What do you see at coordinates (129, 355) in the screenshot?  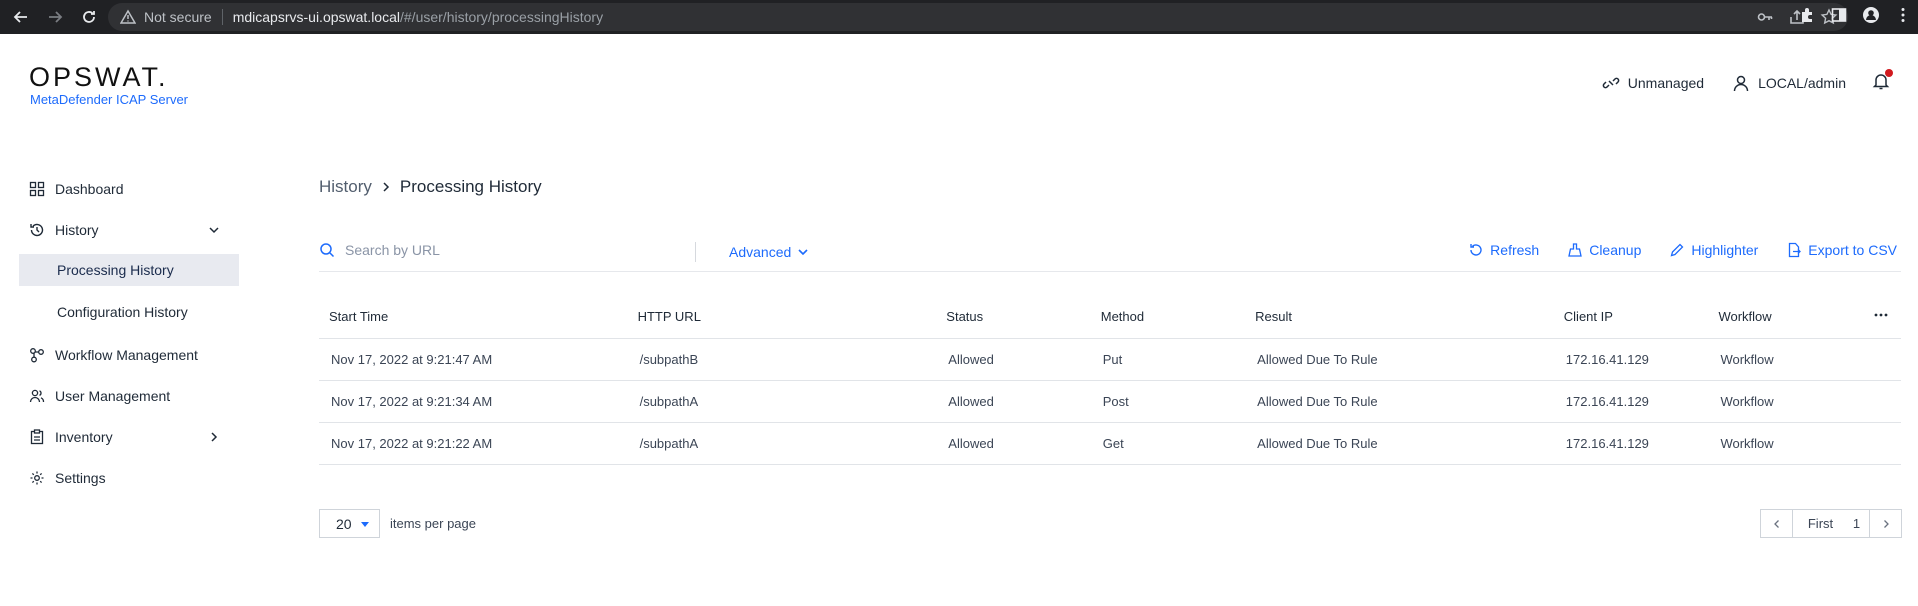 I see `sidebar-item-workflow-management: Workflow Management` at bounding box center [129, 355].